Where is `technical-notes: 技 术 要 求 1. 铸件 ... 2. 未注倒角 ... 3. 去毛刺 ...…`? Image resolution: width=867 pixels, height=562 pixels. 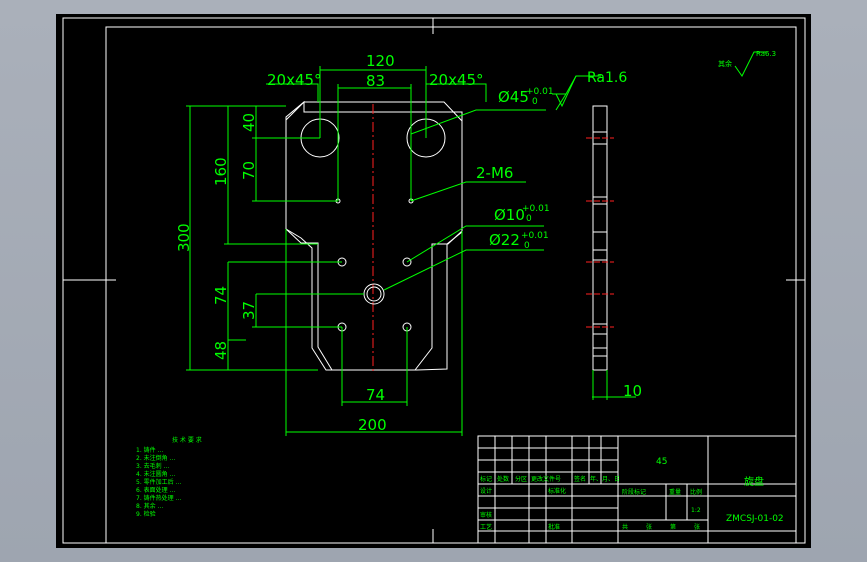 technical-notes: 技 术 要 求 1. 铸件 ... 2. 未注倒角 ... 3. 去毛刺 ...… is located at coordinates (169, 477).